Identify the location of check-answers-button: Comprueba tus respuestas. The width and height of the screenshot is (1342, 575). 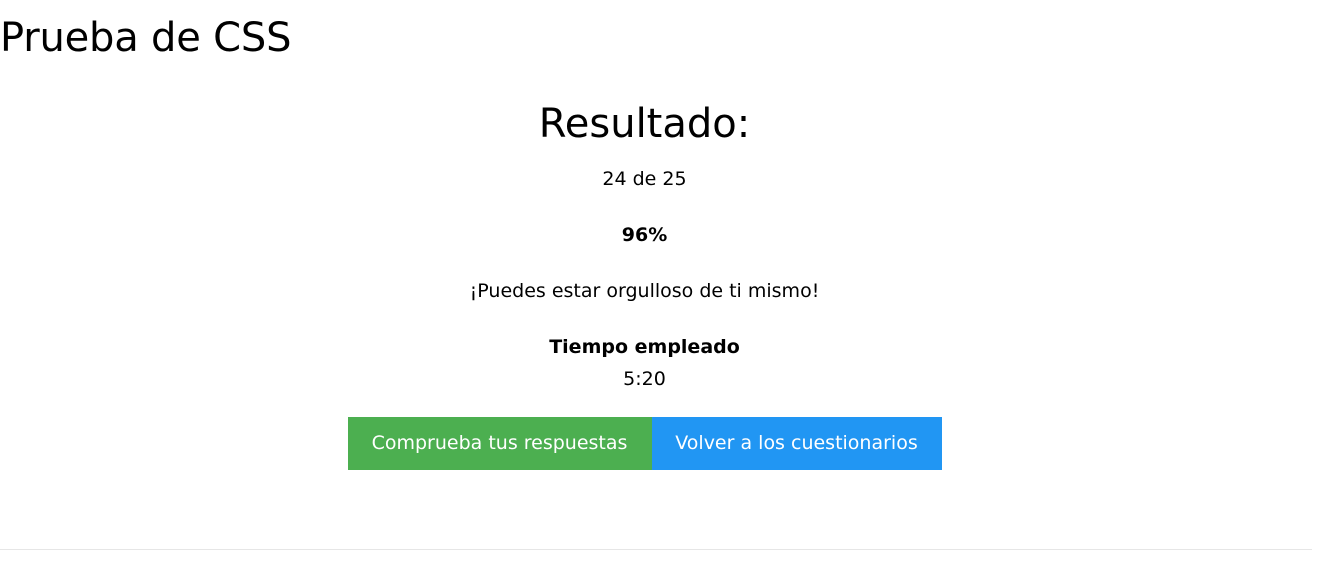
(499, 443).